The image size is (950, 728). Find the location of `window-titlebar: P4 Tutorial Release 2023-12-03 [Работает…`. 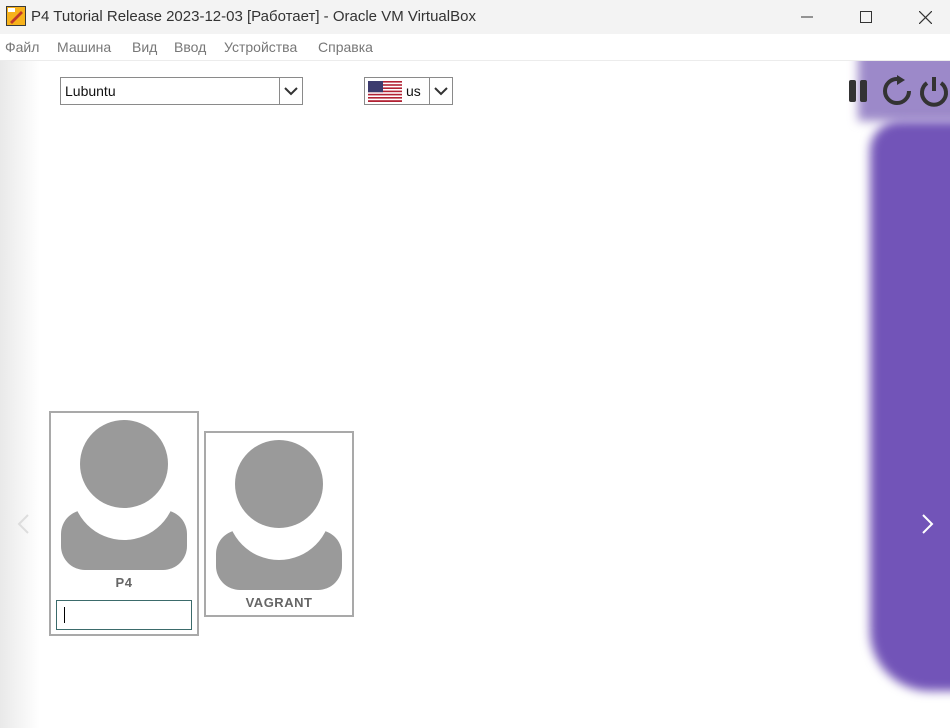

window-titlebar: P4 Tutorial Release 2023-12-03 [Работает… is located at coordinates (475, 17).